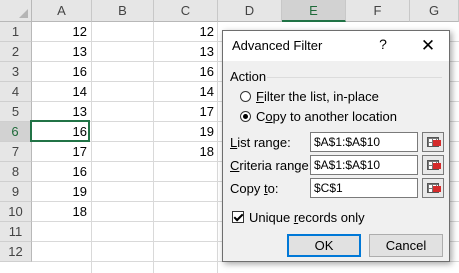 This screenshot has height=273, width=459. I want to click on cell-a7: 17, so click(59, 152).